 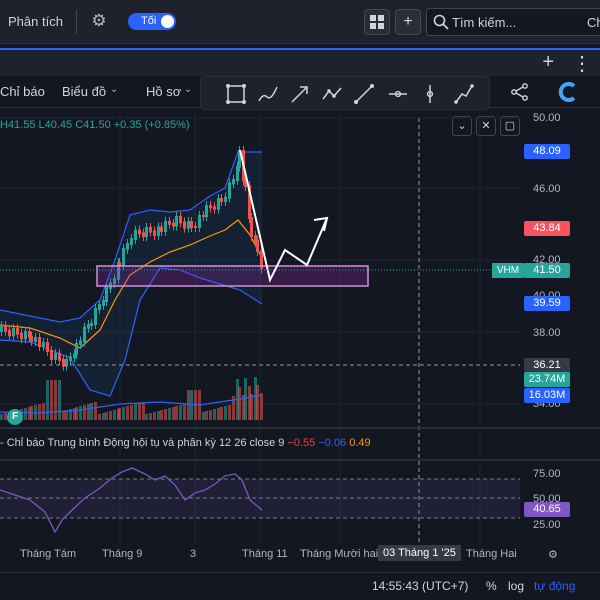 I want to click on volume-ma-tag: 16.03M, so click(x=547, y=395).